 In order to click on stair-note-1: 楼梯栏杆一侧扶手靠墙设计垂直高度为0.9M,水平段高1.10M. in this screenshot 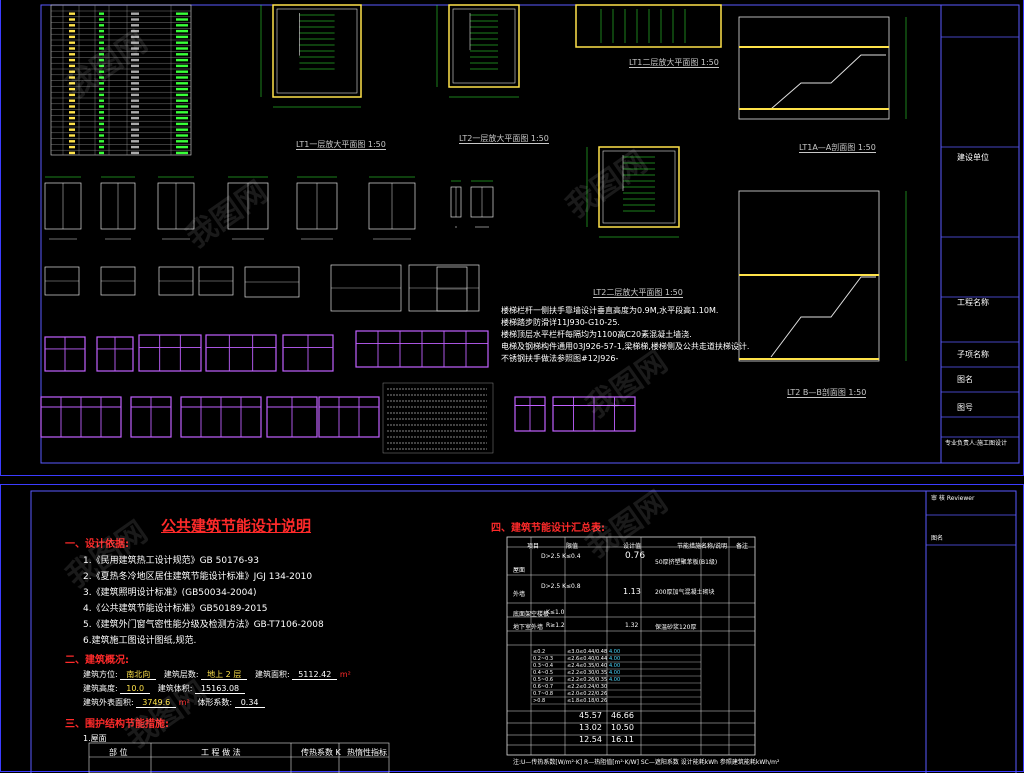, I will do `click(609, 310)`.